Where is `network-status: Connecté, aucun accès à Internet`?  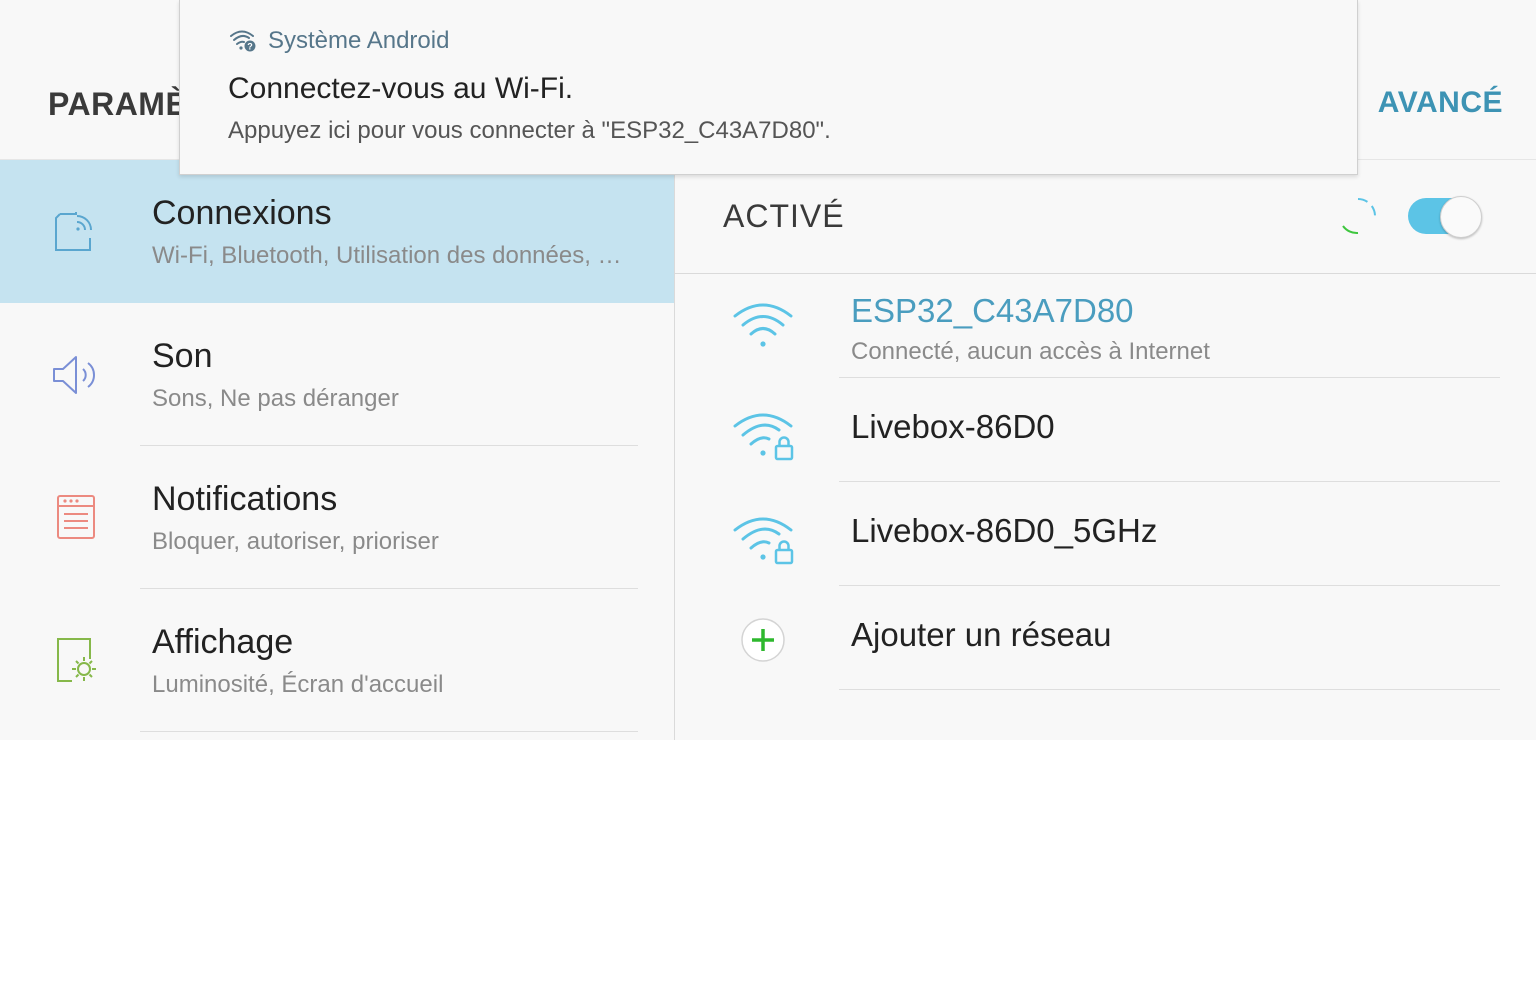 network-status: Connecté, aucun accès à Internet is located at coordinates (1030, 351).